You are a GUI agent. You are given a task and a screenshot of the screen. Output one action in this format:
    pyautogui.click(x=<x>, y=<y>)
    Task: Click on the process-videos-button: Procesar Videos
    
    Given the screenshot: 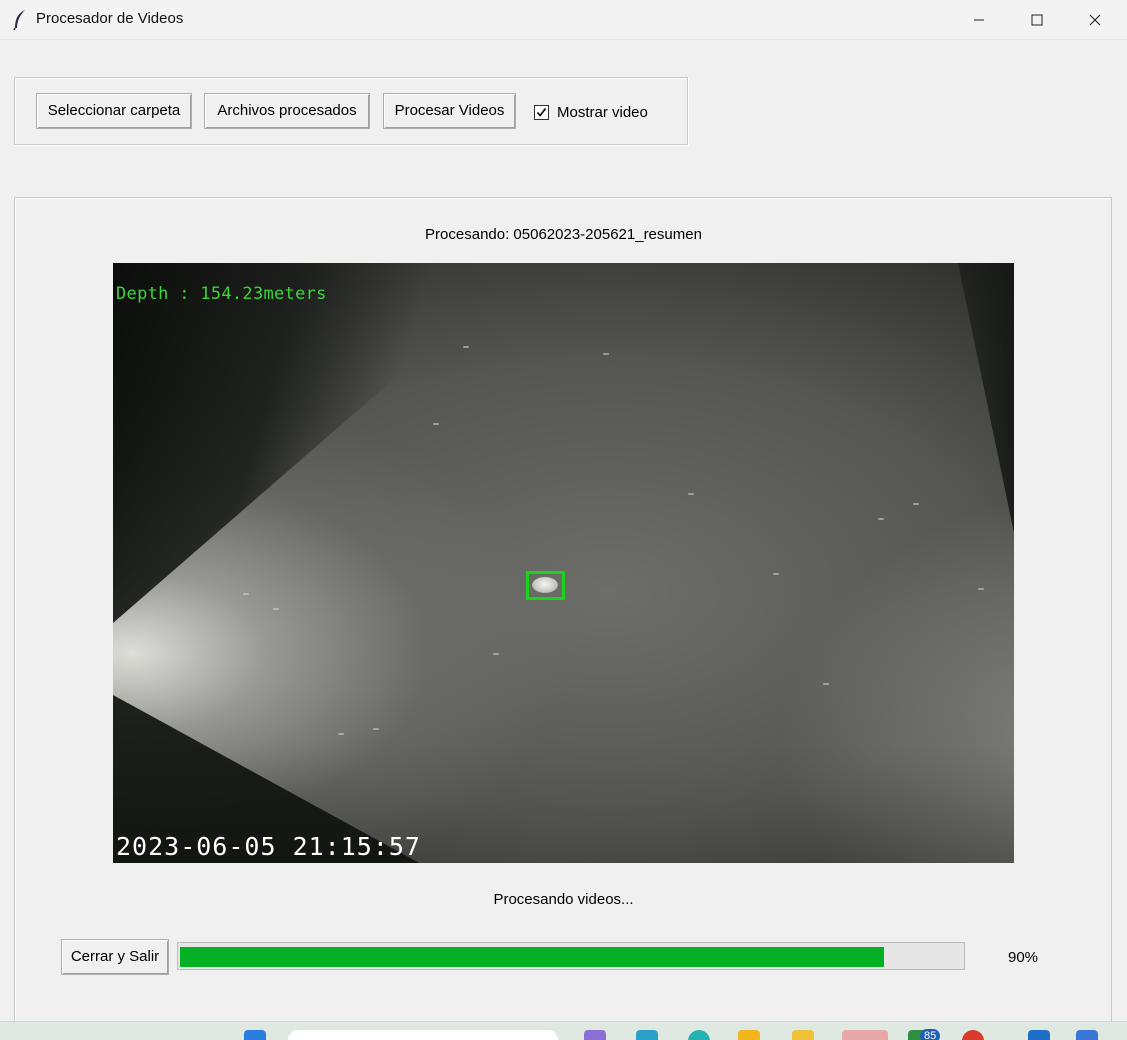 What is the action you would take?
    pyautogui.click(x=449, y=111)
    